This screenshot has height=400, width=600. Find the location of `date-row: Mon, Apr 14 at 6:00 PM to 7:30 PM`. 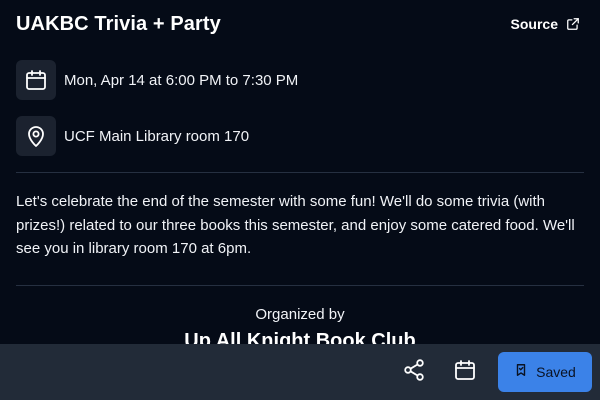

date-row: Mon, Apr 14 at 6:00 PM to 7:30 PM is located at coordinates (157, 80).